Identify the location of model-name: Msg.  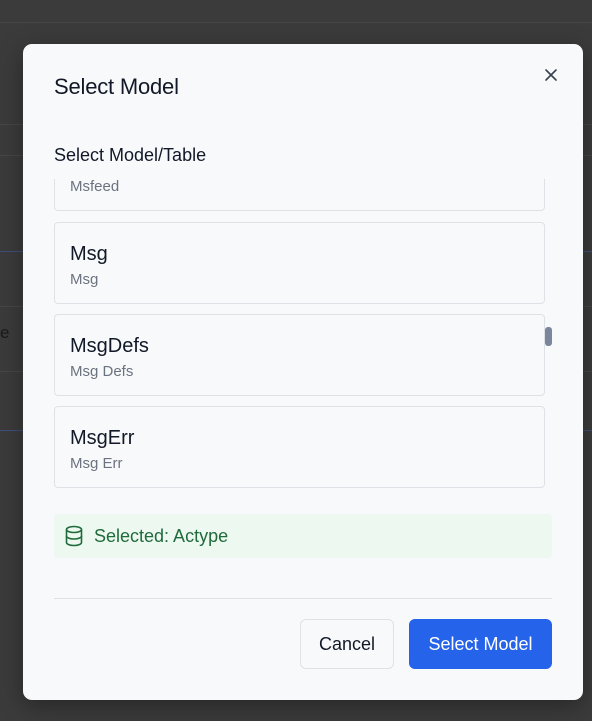
(89, 254).